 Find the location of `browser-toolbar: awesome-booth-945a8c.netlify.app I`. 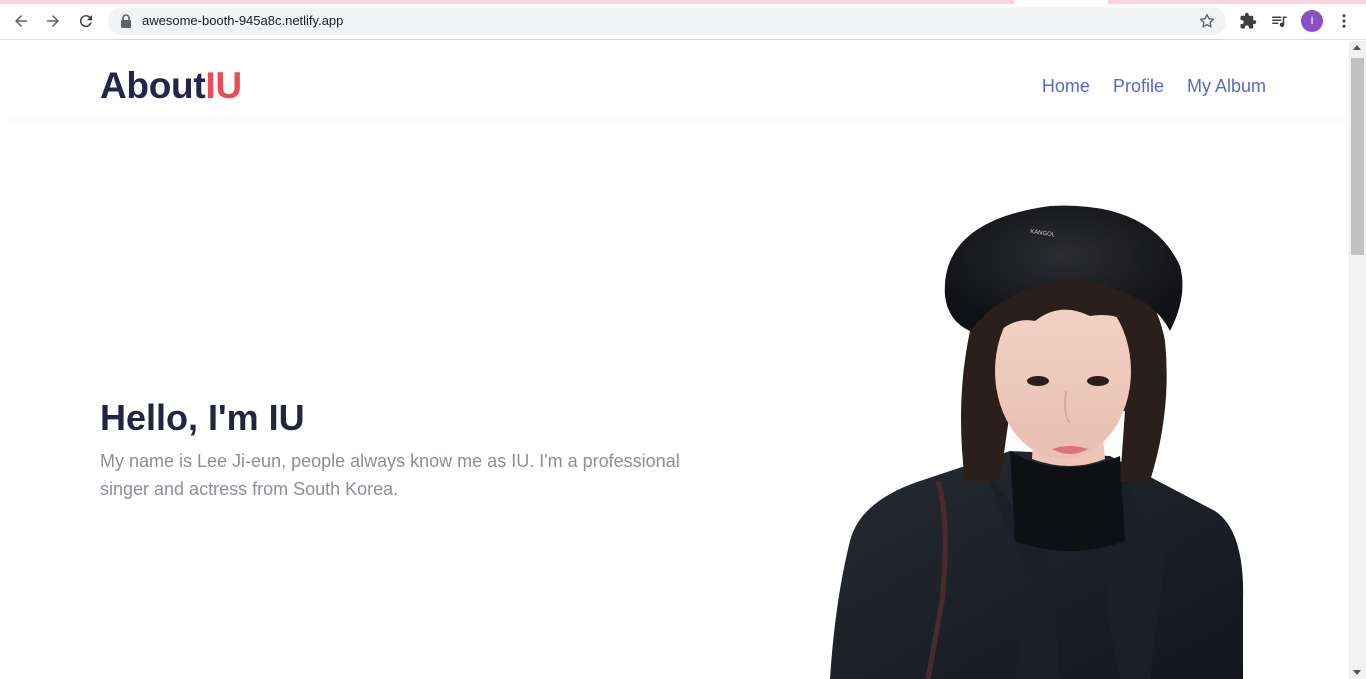

browser-toolbar: awesome-booth-945a8c.netlify.app I is located at coordinates (683, 20).